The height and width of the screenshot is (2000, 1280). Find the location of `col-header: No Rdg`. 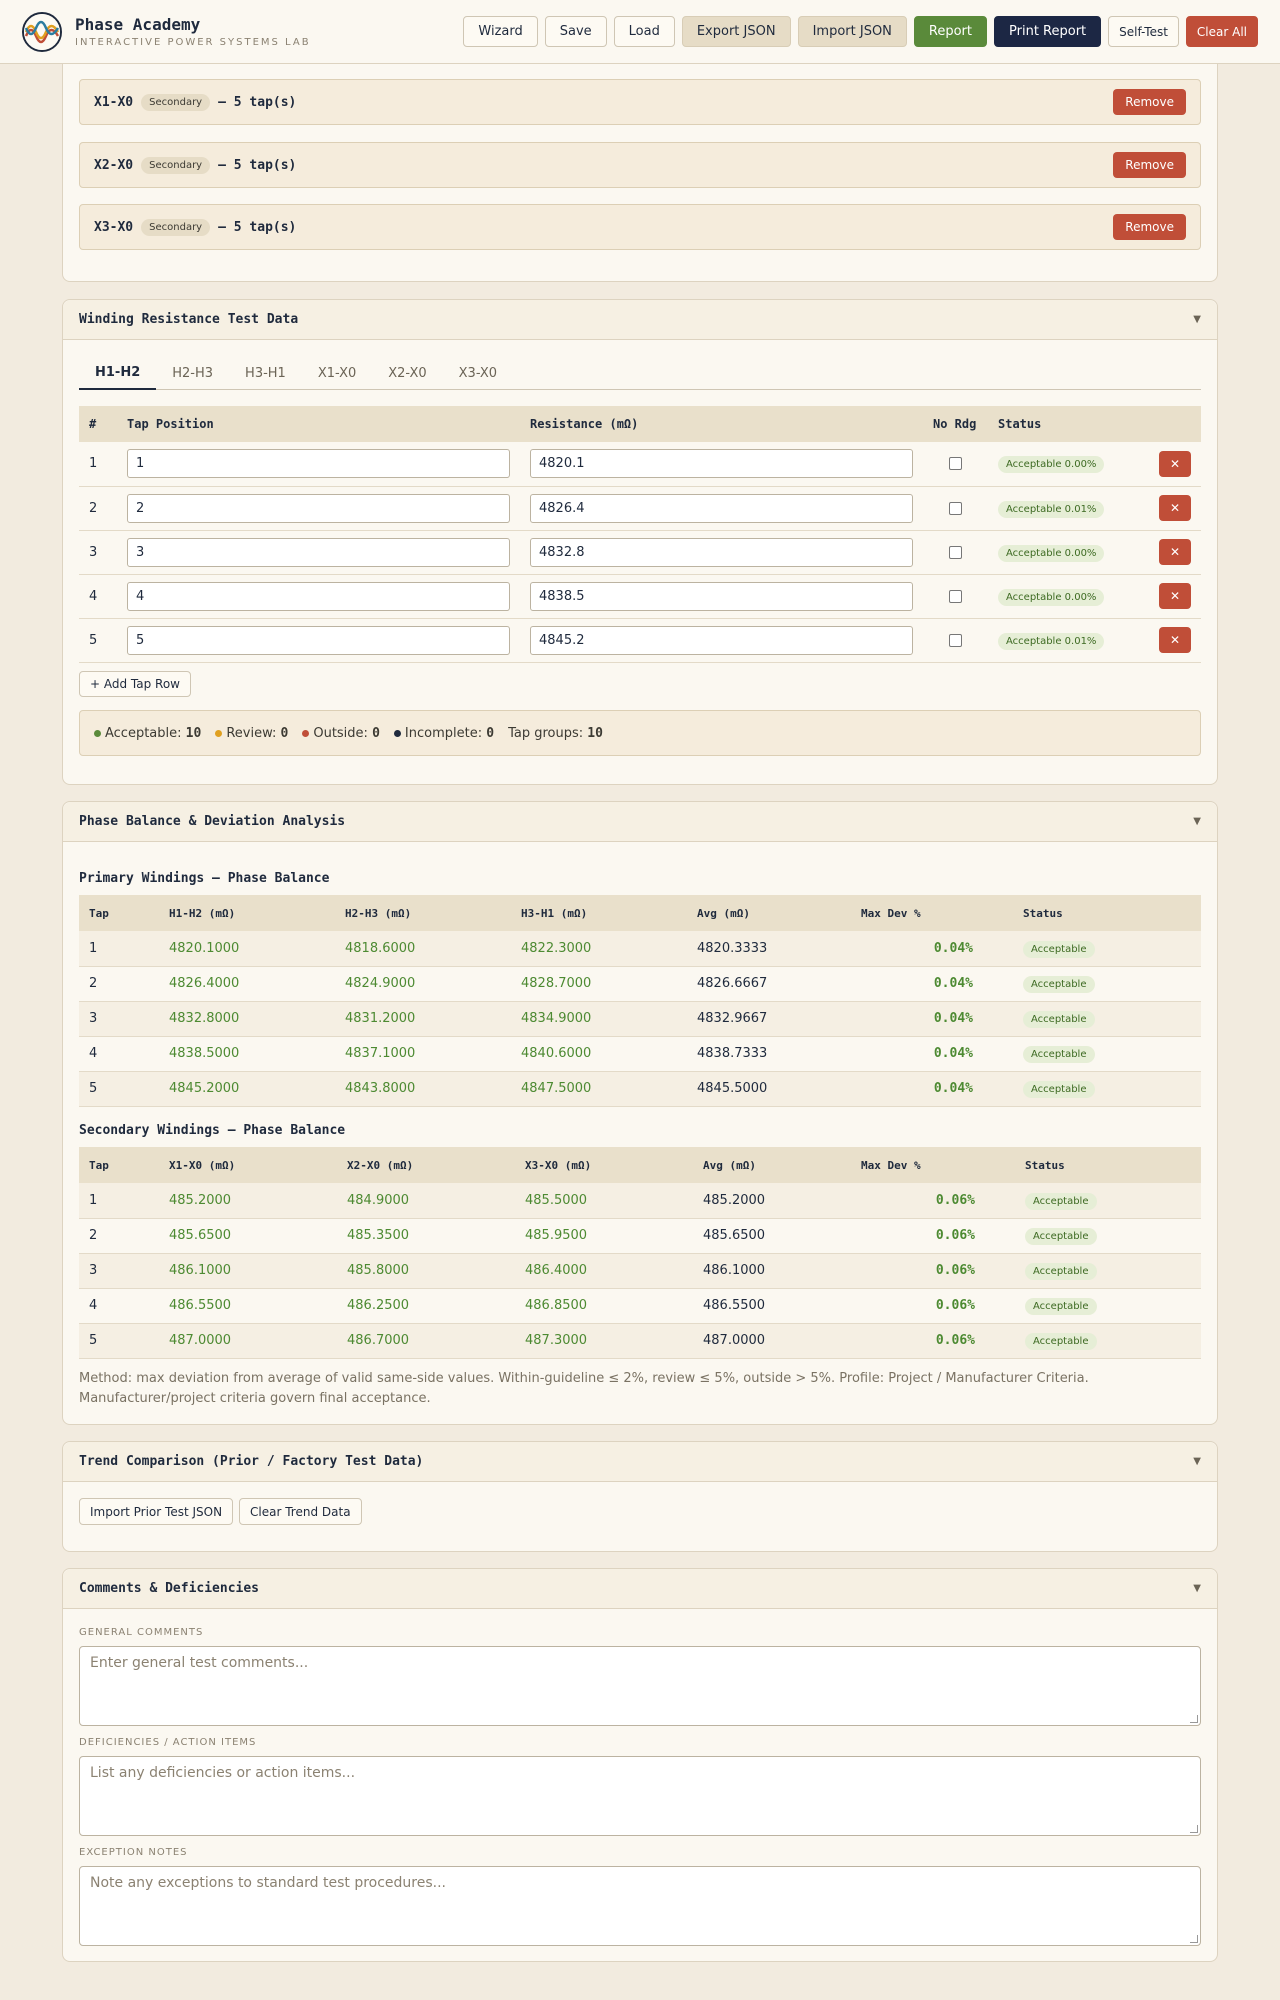

col-header: No Rdg is located at coordinates (955, 424).